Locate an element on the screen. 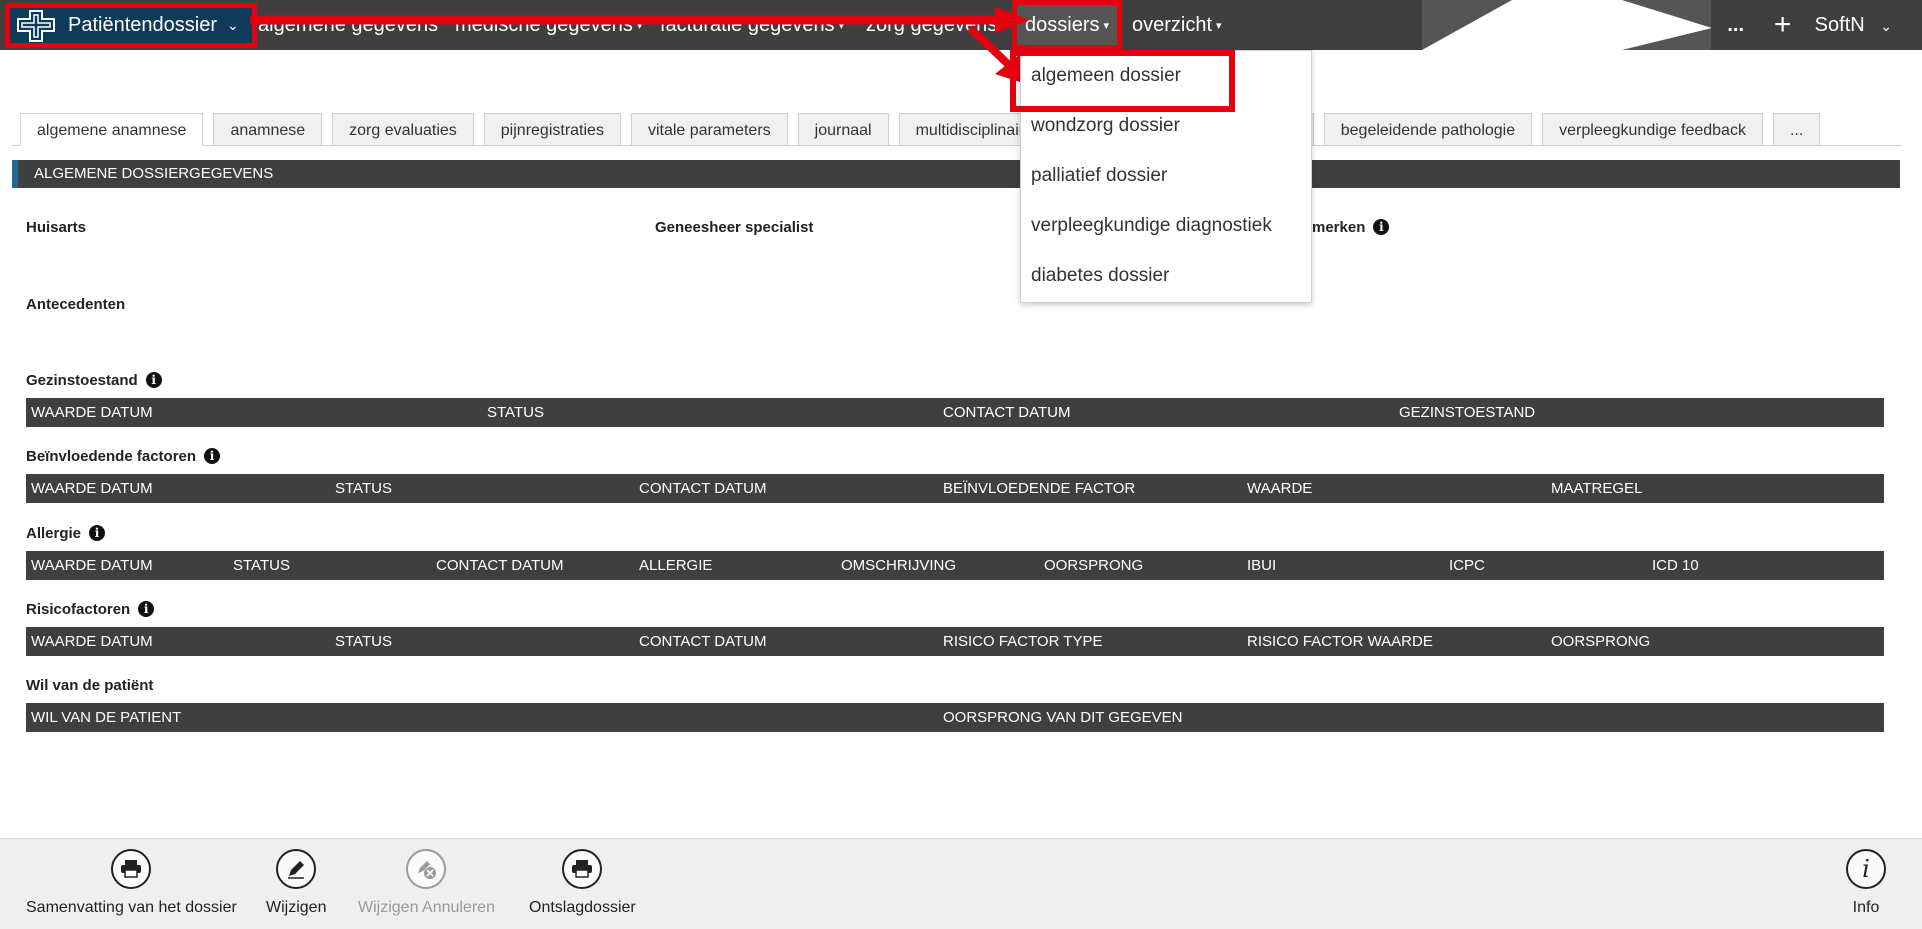 The width and height of the screenshot is (1922, 929). nav-right-group: ... + SoftN ⌄ is located at coordinates (1816, 25).